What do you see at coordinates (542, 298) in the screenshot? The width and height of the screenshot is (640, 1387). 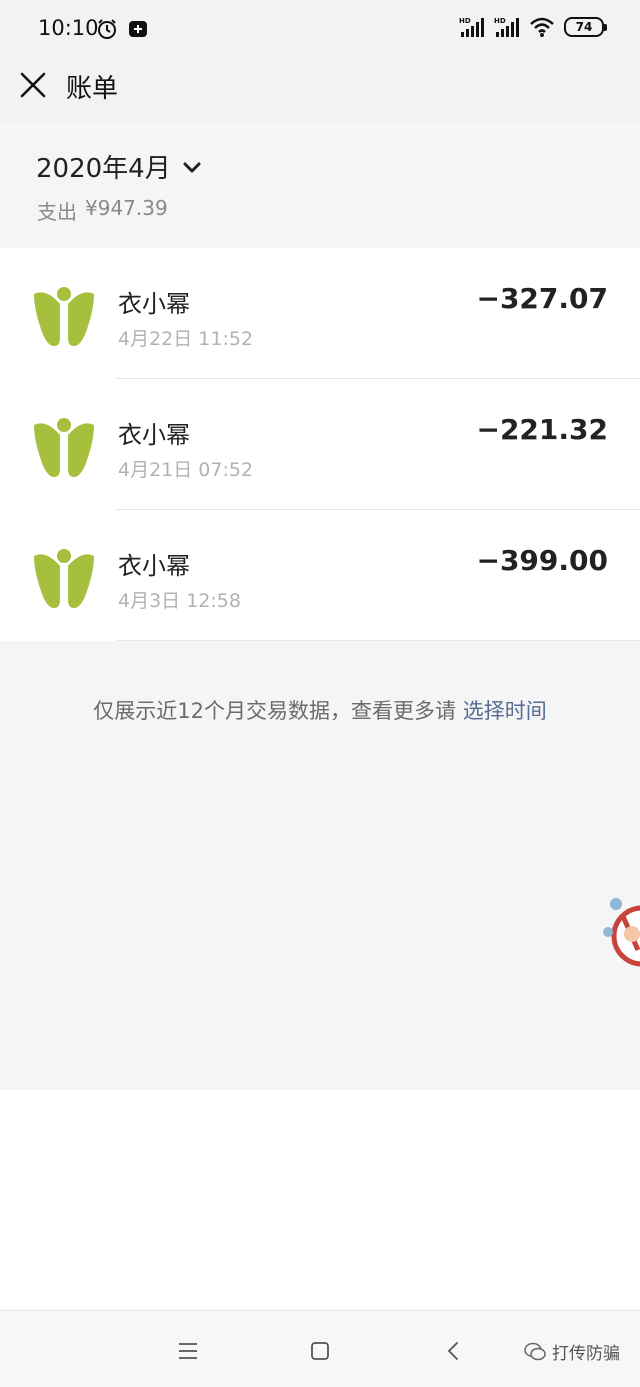 I see `transaction-amount: −327.07` at bounding box center [542, 298].